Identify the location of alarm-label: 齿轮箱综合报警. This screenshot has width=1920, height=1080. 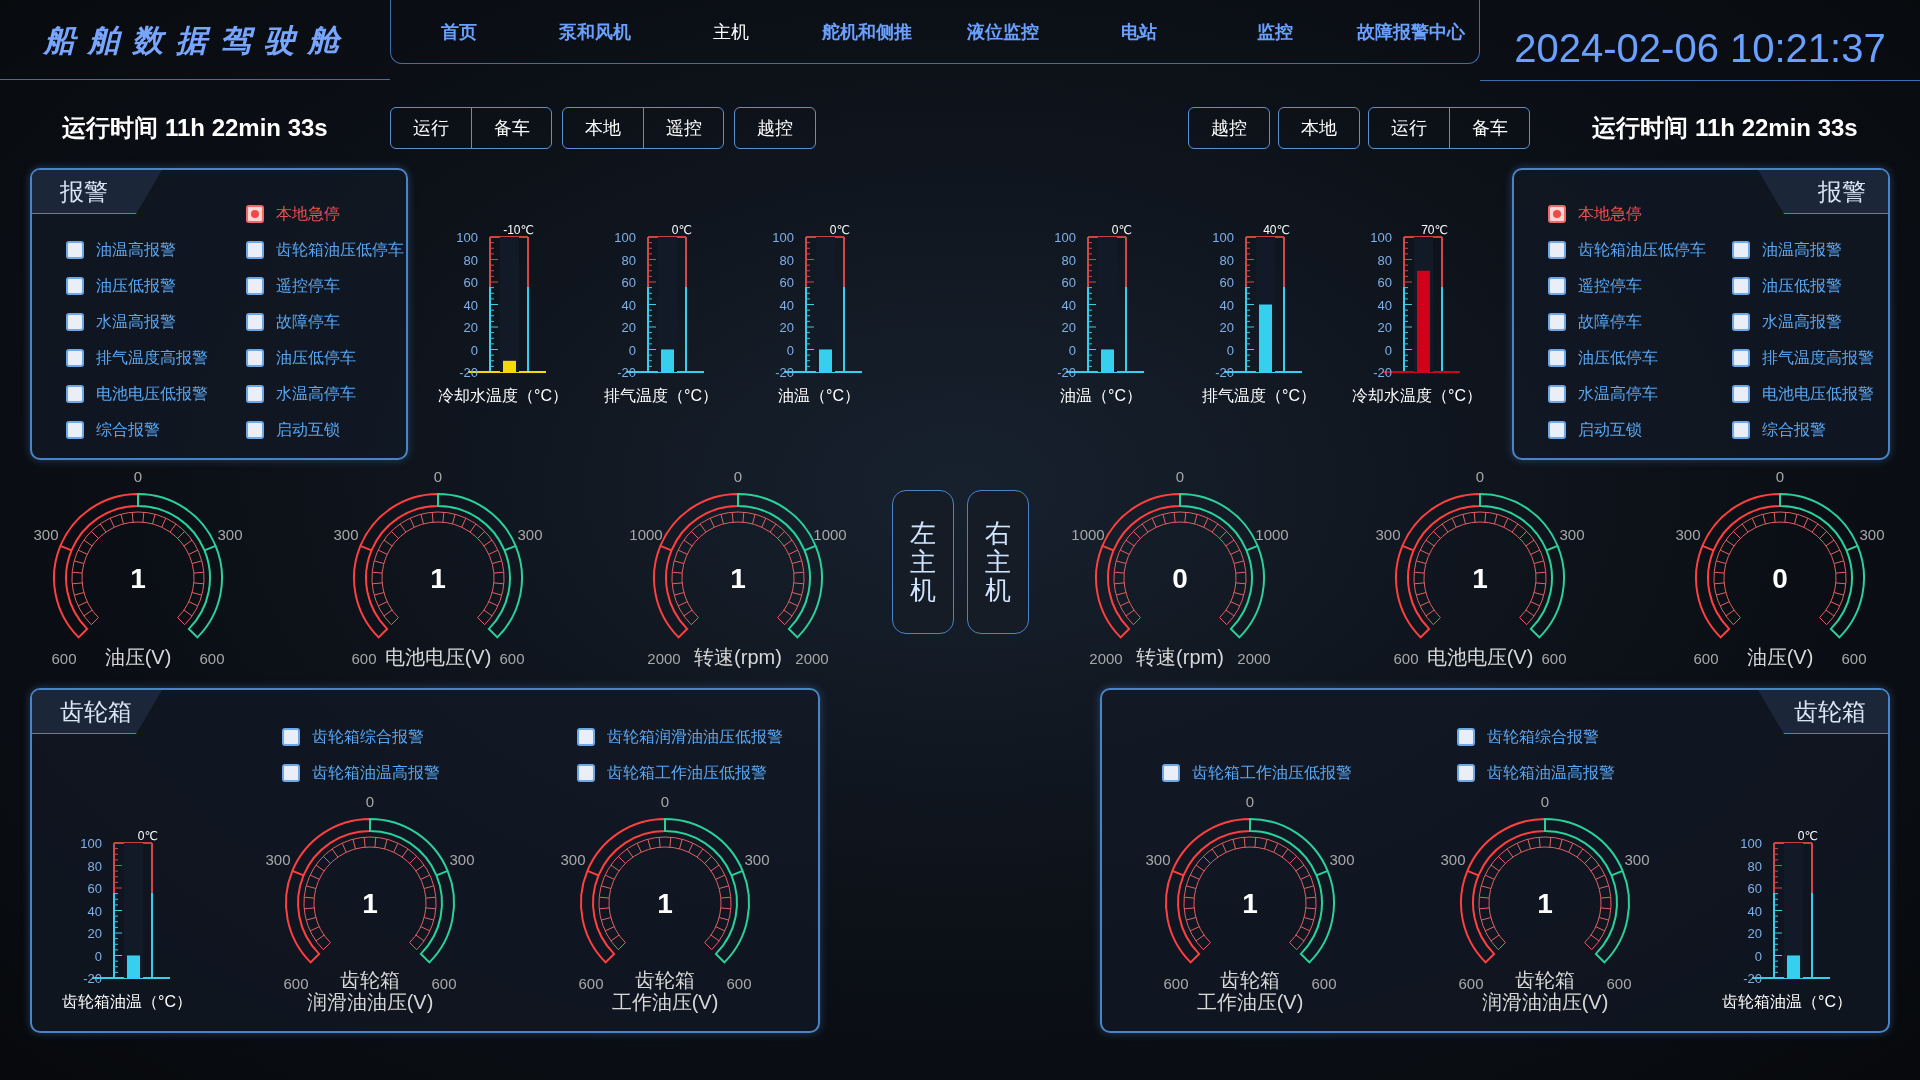
(368, 736).